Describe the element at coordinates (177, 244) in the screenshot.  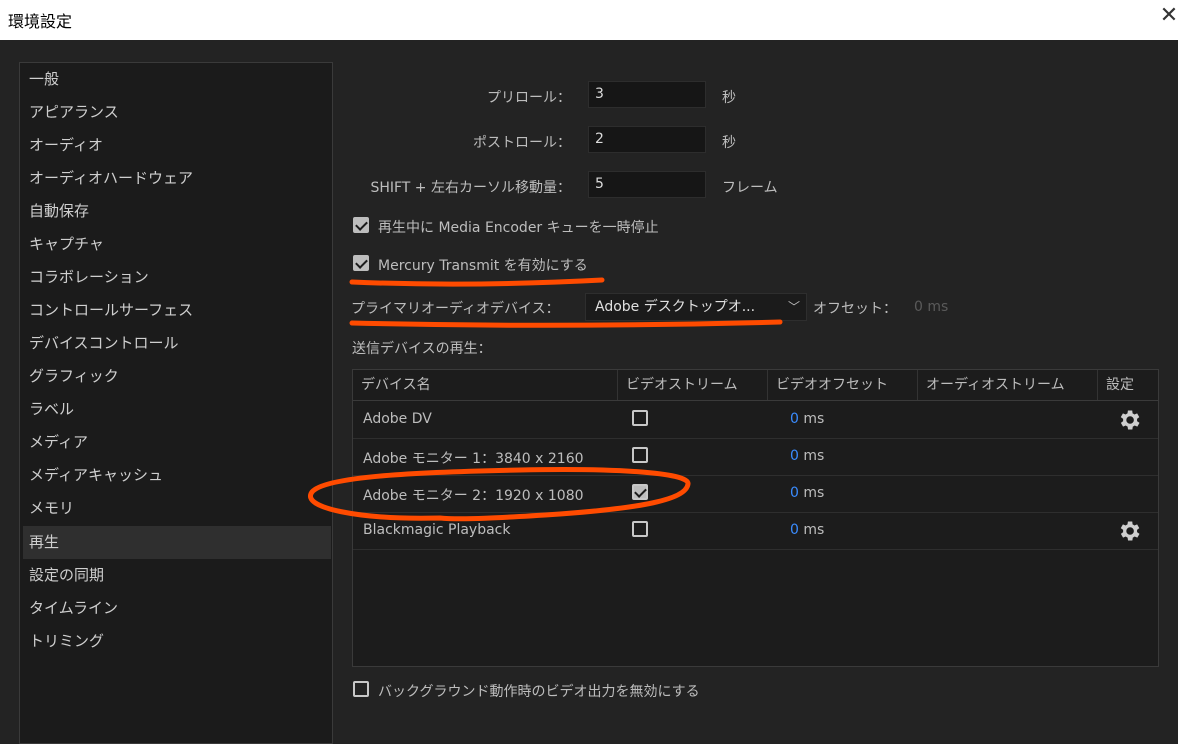
I see `sidebar-item-capture: キャプチャ` at that location.